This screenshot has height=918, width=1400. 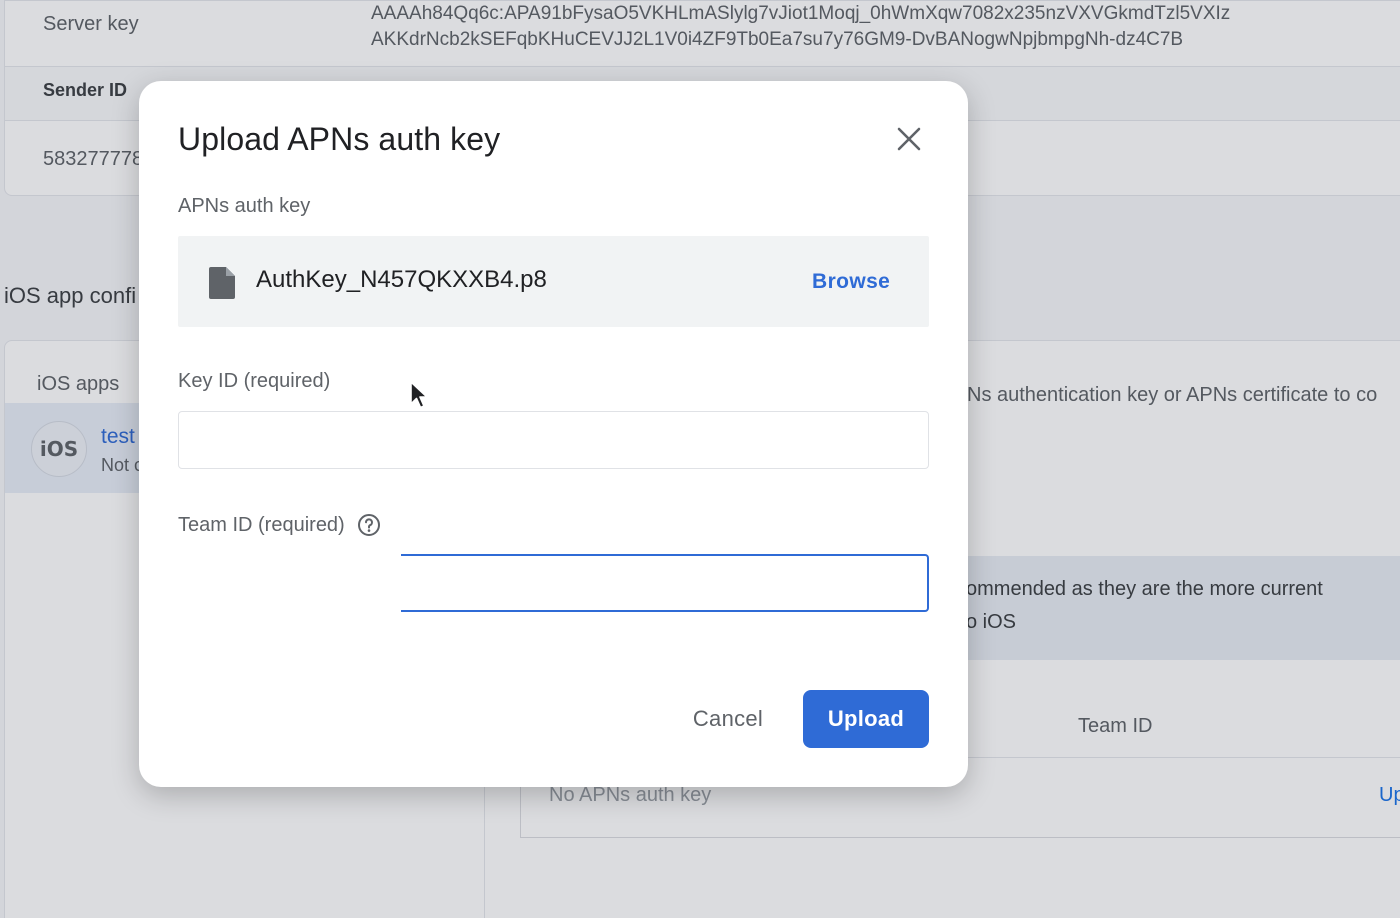 I want to click on cancel-button: Cancel, so click(x=728, y=719).